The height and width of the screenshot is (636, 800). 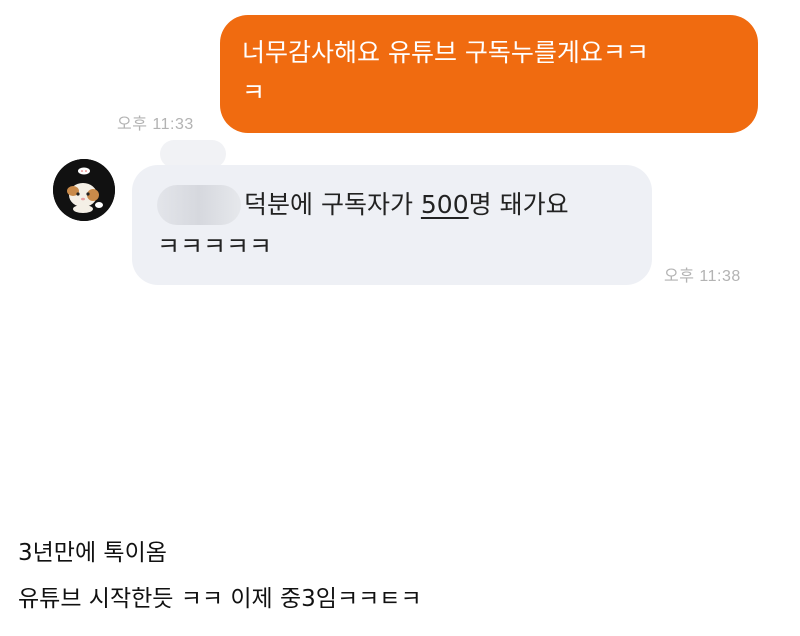 I want to click on subscriber-count: 500, so click(x=444, y=204).